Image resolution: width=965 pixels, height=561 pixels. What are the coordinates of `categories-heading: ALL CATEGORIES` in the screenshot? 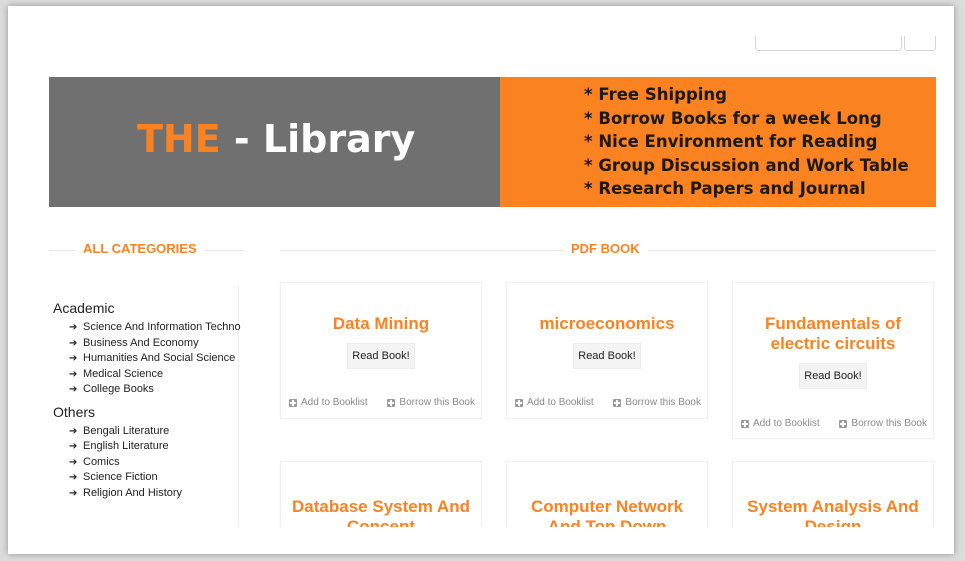 It's located at (140, 248).